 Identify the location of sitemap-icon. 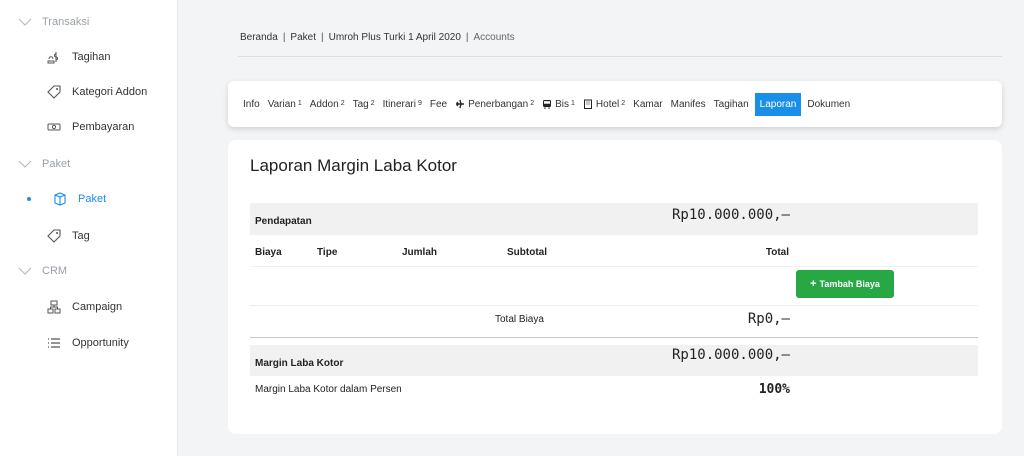
(54, 307).